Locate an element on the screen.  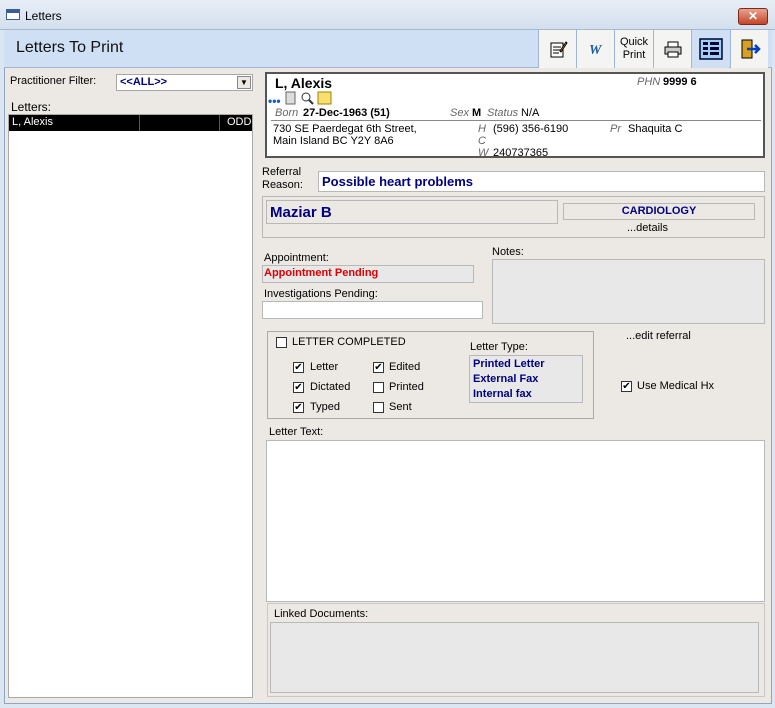
list-item: L, Alexis ODD is located at coordinates (130, 123).